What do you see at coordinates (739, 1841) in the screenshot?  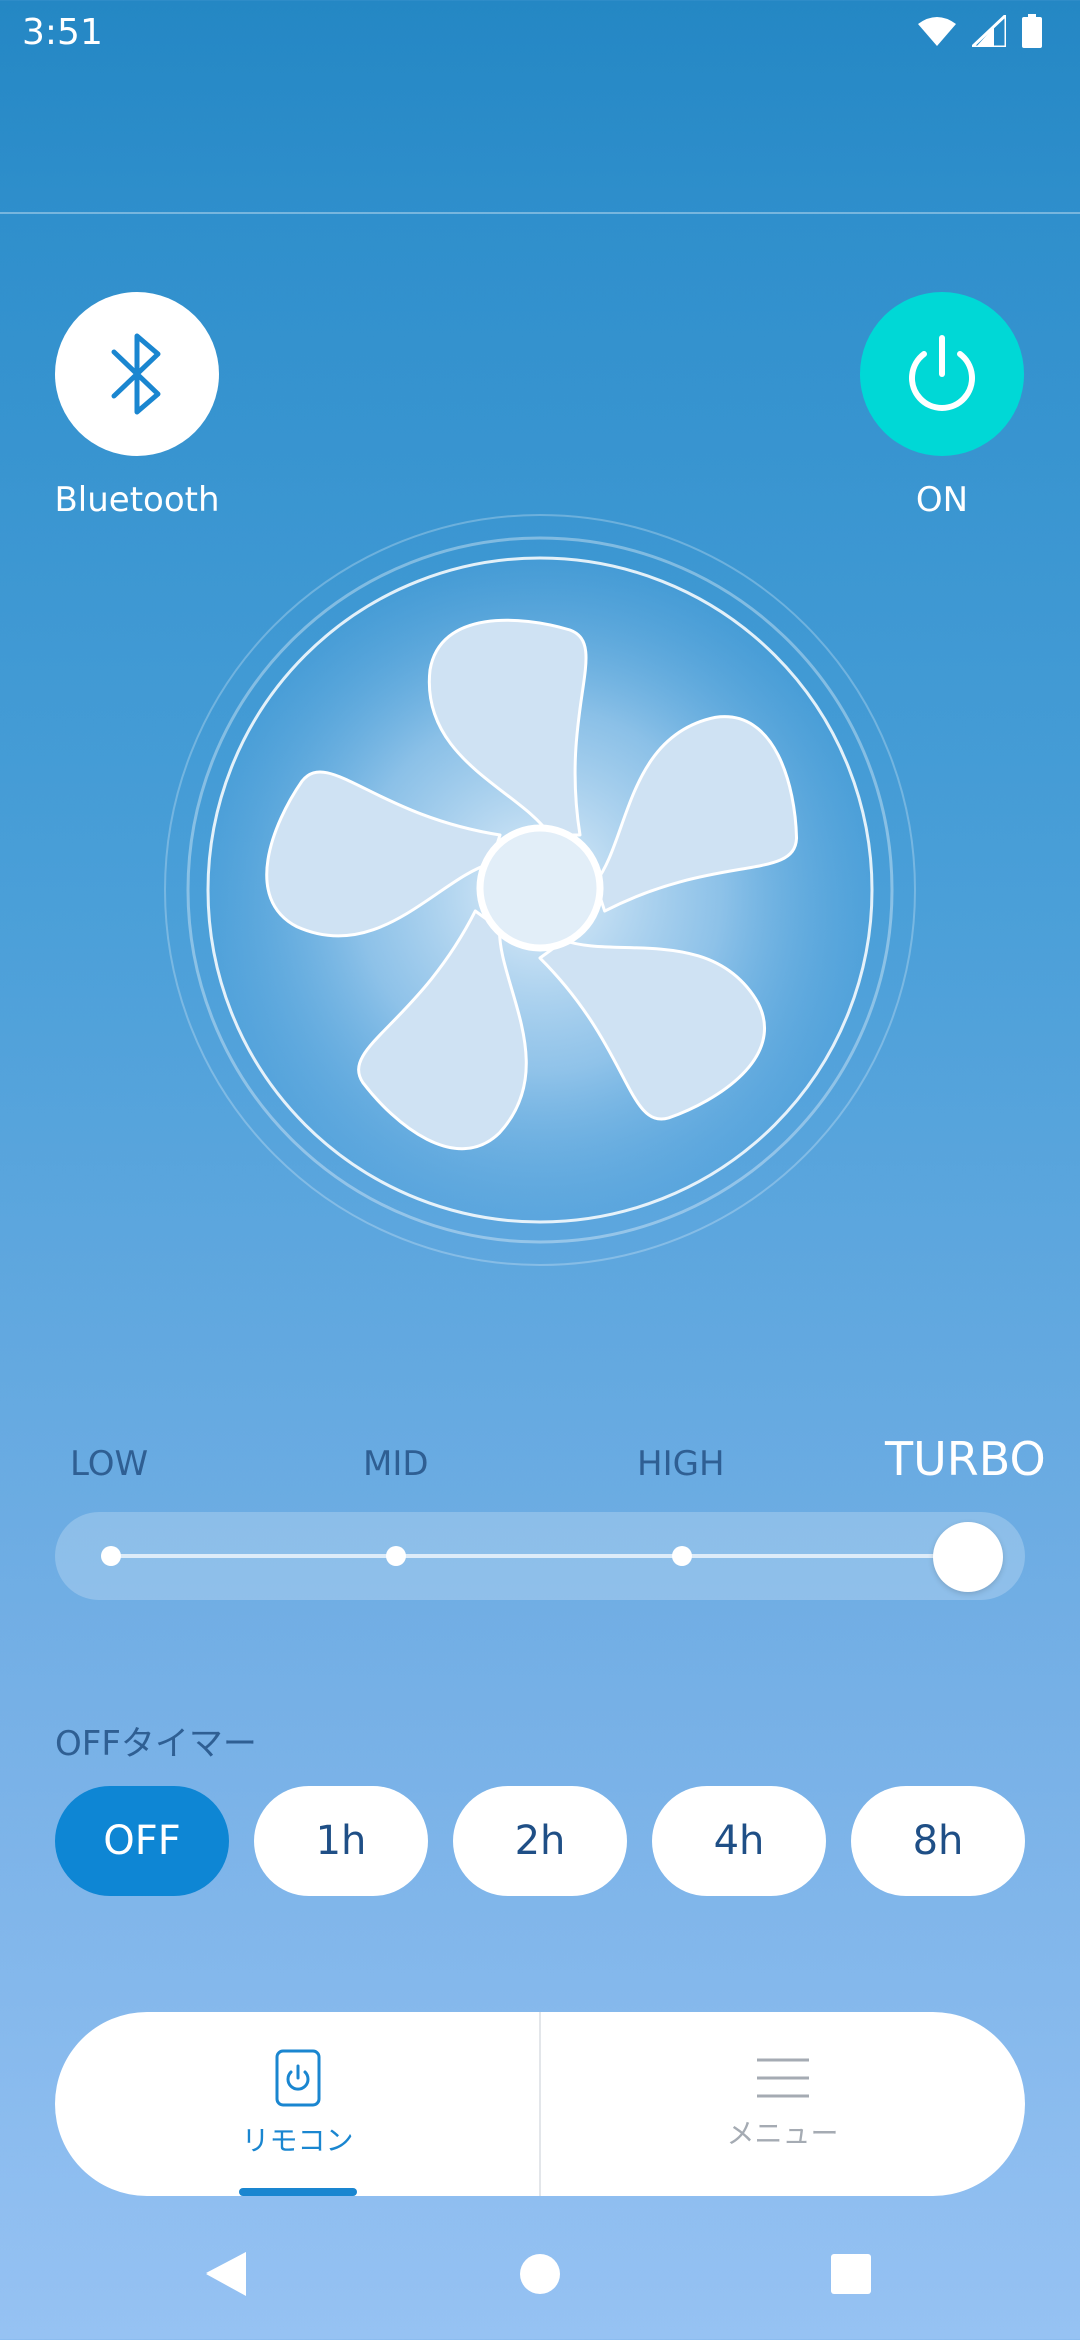 I see `timer-option-4h: 4h` at bounding box center [739, 1841].